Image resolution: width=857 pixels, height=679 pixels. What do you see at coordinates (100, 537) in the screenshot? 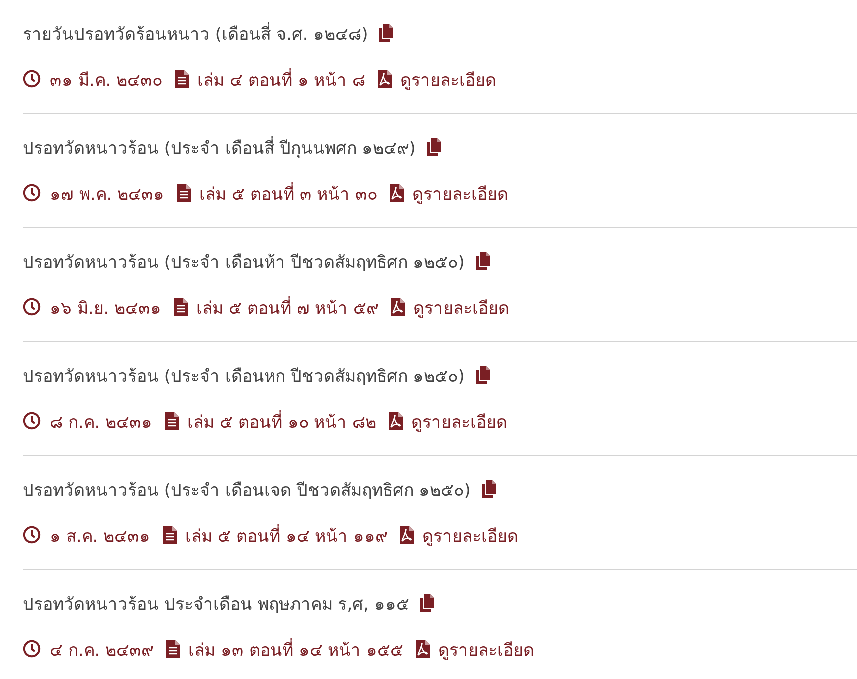
I see `publish-date: ๑ ส.ค. ๒๔๓๑` at bounding box center [100, 537].